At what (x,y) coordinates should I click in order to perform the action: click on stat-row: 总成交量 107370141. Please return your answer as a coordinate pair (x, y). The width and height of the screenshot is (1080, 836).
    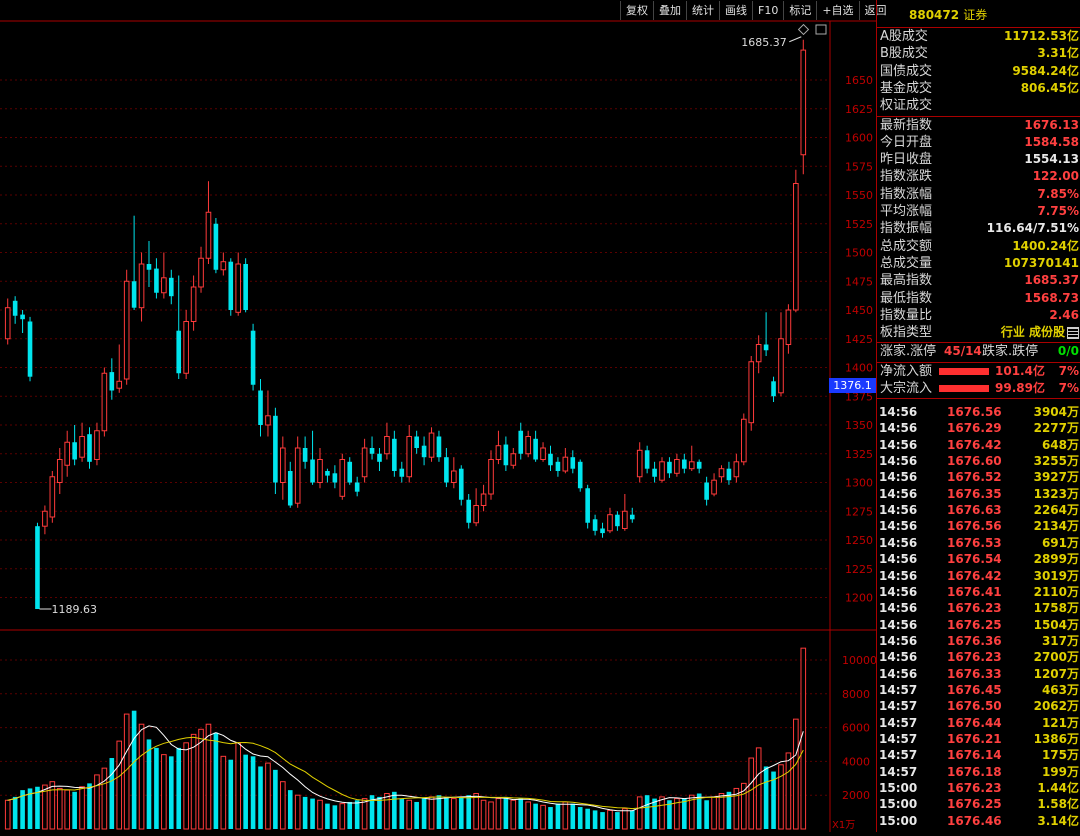
    Looking at the image, I should click on (978, 263).